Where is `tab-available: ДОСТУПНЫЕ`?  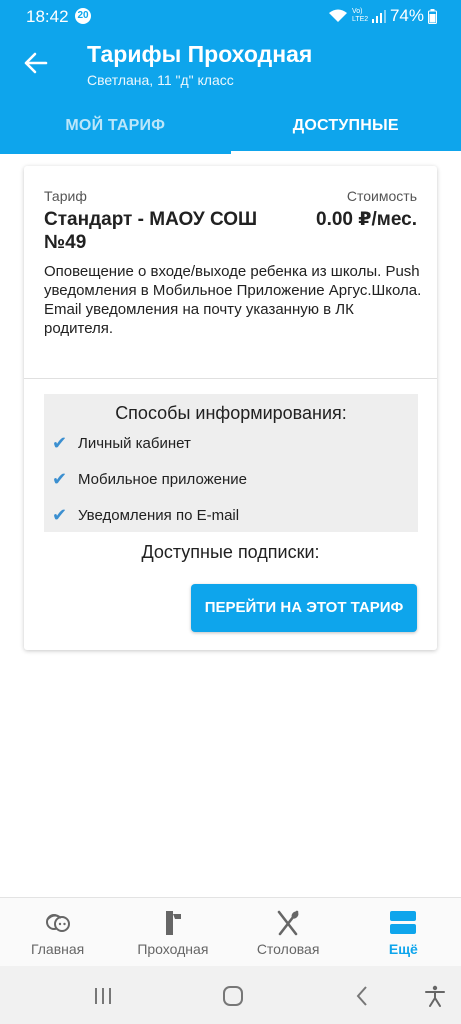 tab-available: ДОСТУПНЫЕ is located at coordinates (345, 129).